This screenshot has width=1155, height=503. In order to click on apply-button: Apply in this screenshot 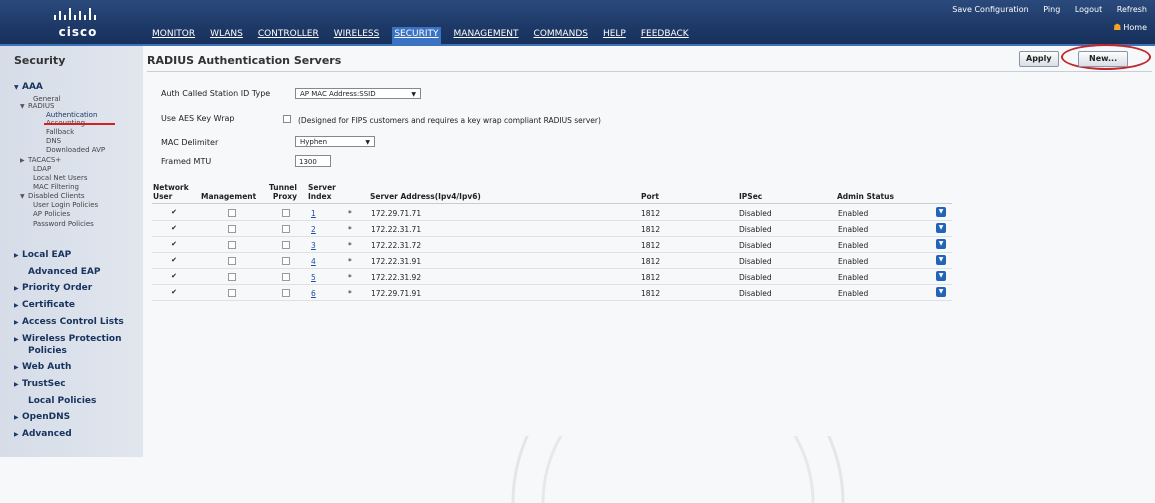, I will do `click(1039, 59)`.